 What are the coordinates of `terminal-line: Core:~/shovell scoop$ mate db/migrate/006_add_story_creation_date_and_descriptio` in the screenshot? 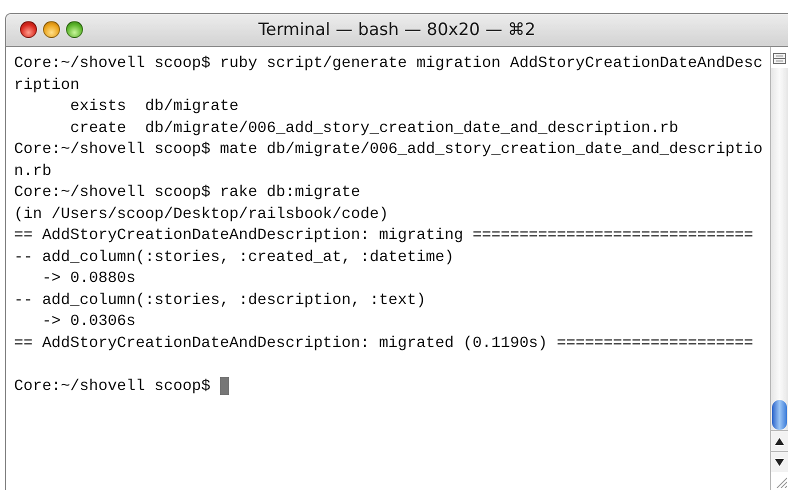 It's located at (389, 149).